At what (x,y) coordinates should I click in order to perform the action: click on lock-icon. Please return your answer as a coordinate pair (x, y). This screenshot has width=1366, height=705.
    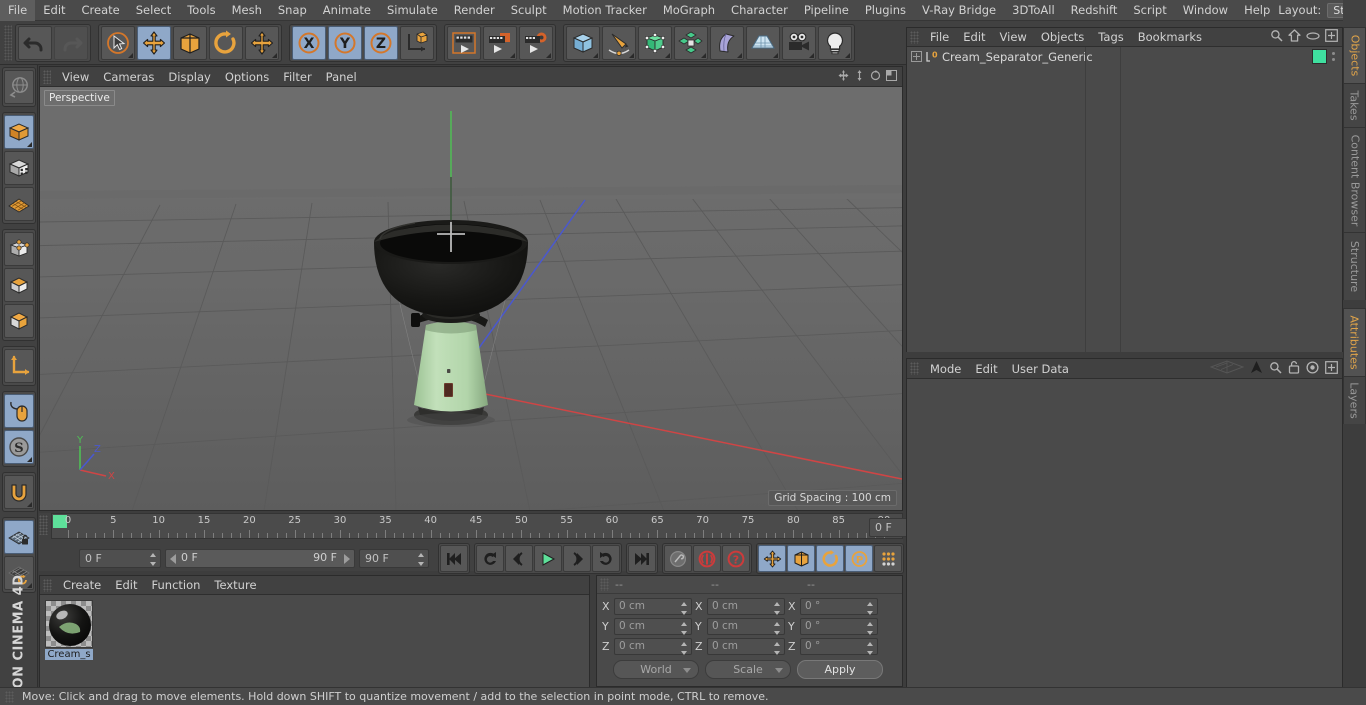
    Looking at the image, I should click on (1294, 368).